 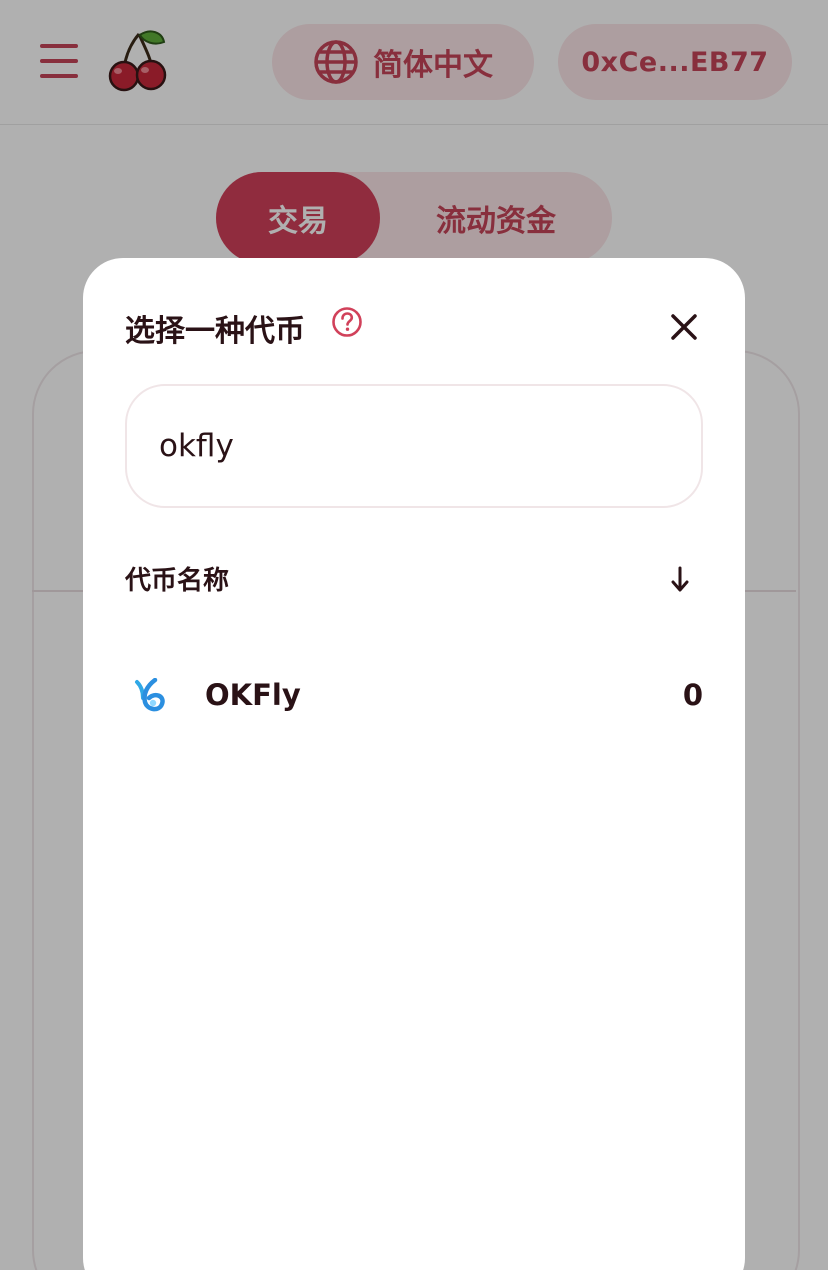 What do you see at coordinates (684, 327) in the screenshot?
I see `close-icon` at bounding box center [684, 327].